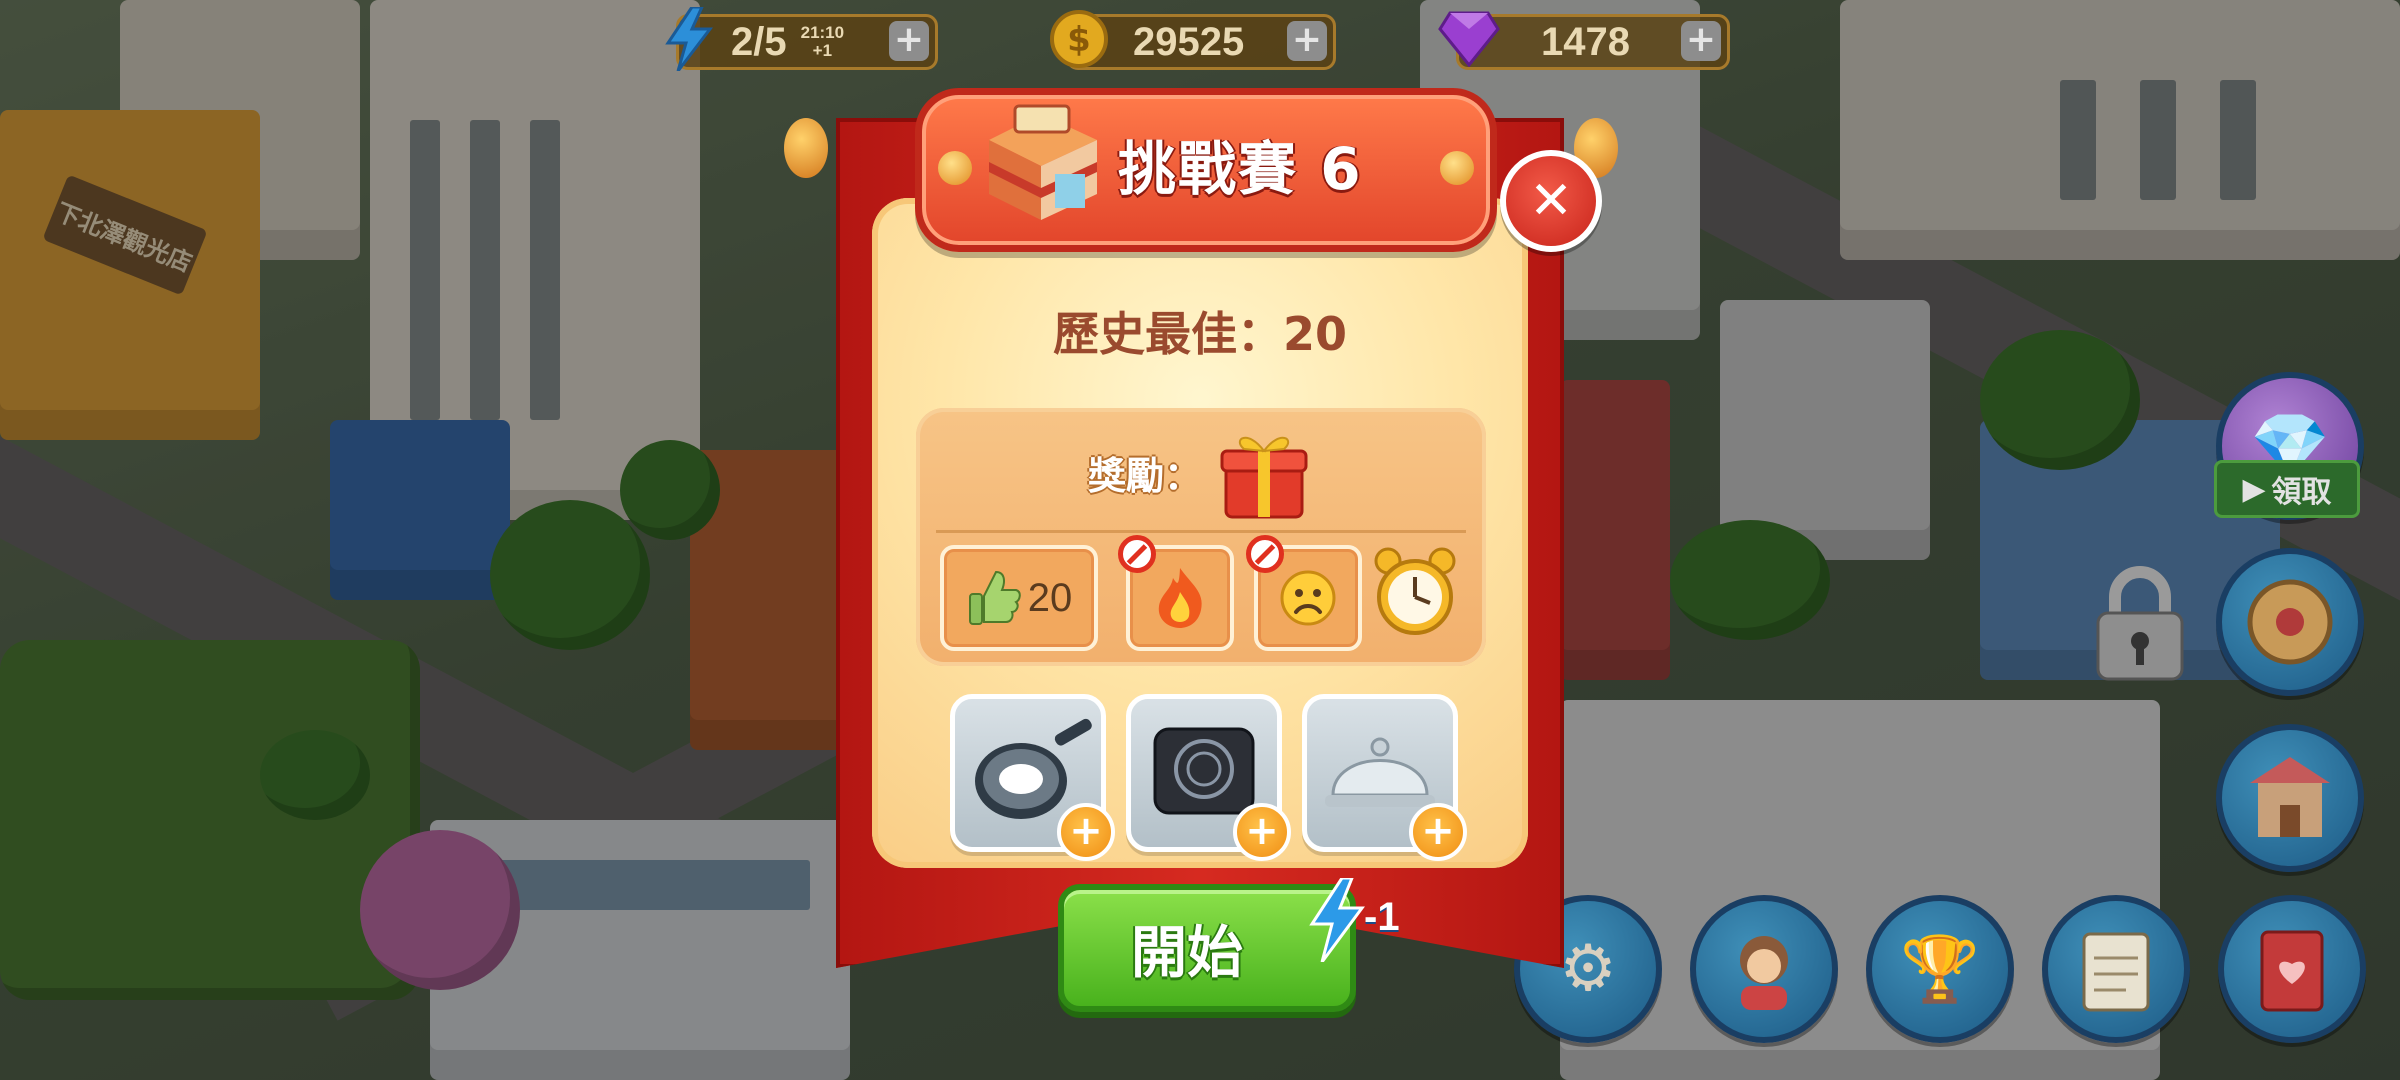 Image resolution: width=2400 pixels, height=1080 pixels. Describe the element at coordinates (1201, 531) in the screenshot. I see `reward-divider` at that location.